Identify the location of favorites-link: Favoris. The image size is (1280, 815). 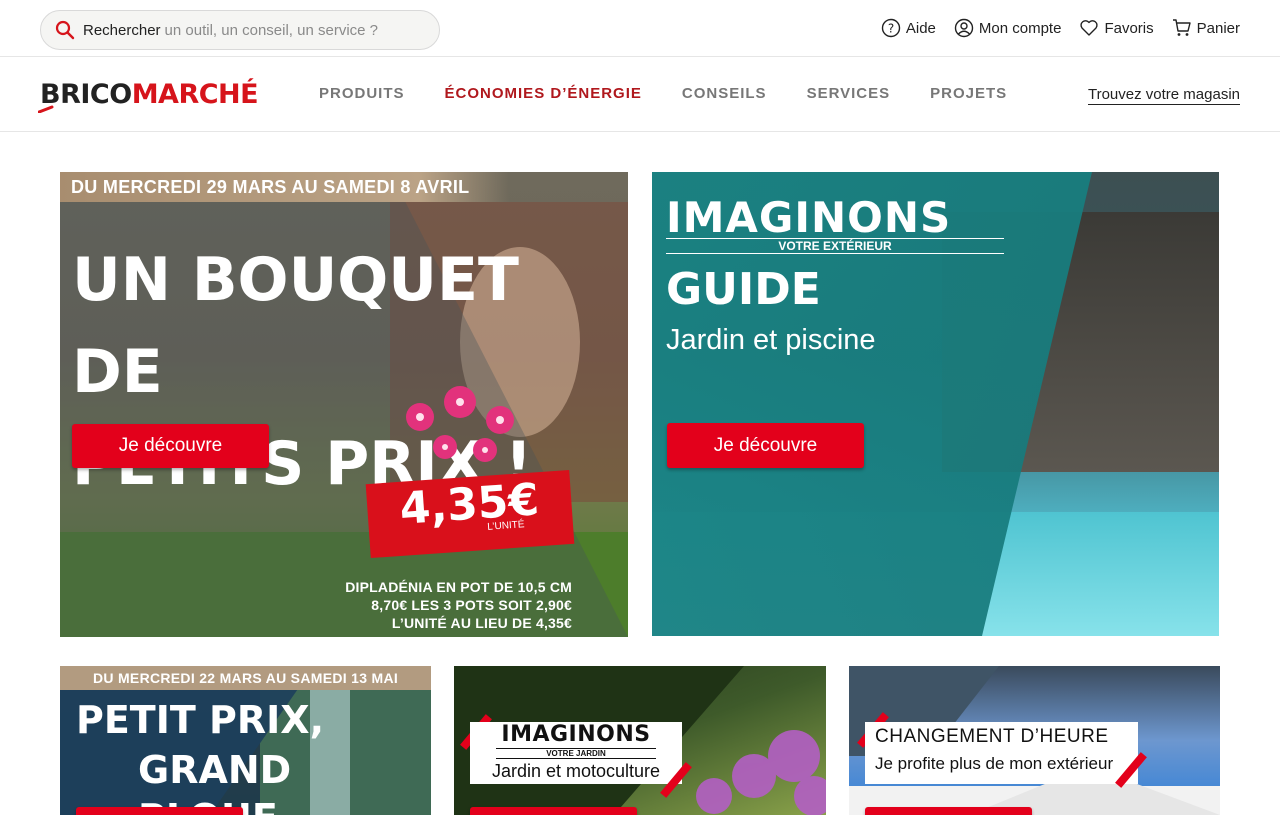
(1116, 28).